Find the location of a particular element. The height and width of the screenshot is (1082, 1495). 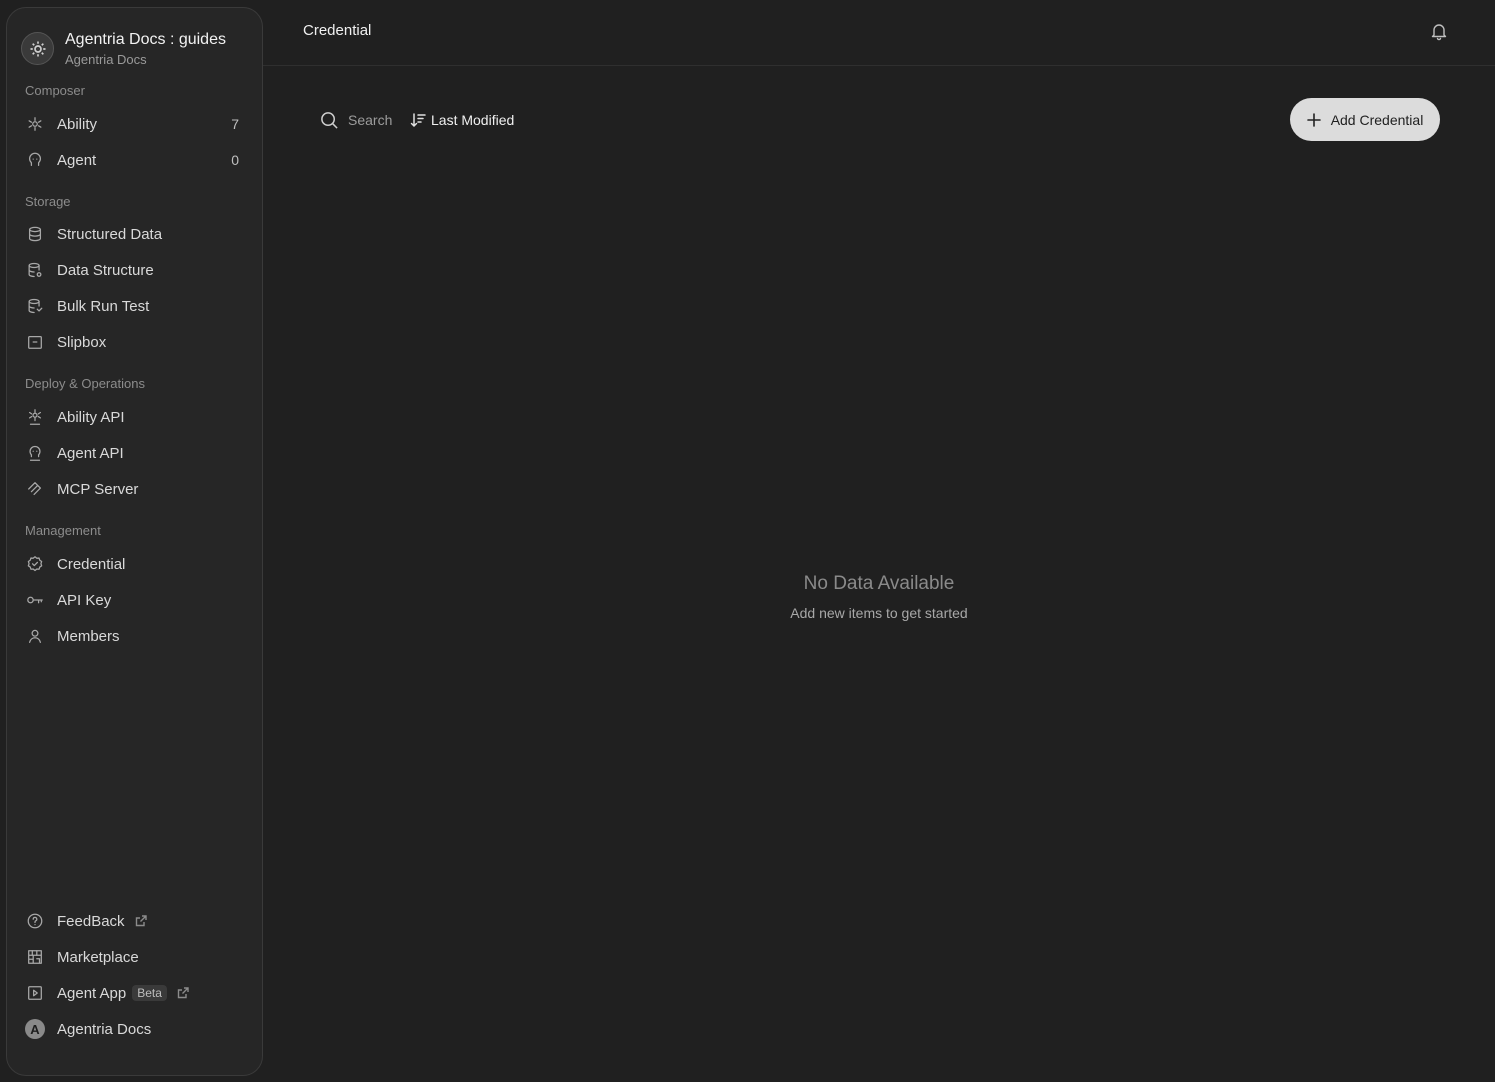

sidebar-item-feedback: FeedBack is located at coordinates (135, 921).